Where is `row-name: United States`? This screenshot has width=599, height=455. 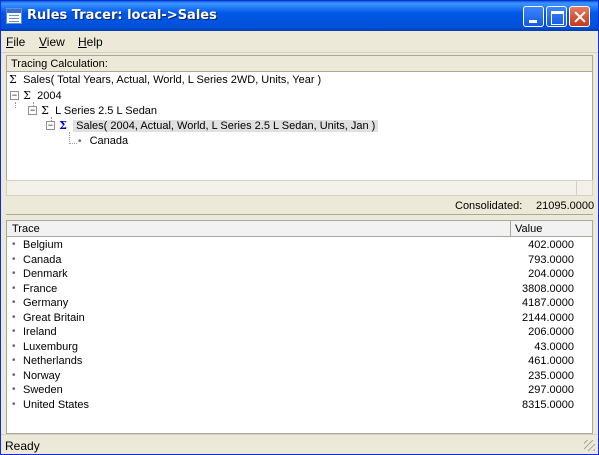
row-name: United States is located at coordinates (56, 404).